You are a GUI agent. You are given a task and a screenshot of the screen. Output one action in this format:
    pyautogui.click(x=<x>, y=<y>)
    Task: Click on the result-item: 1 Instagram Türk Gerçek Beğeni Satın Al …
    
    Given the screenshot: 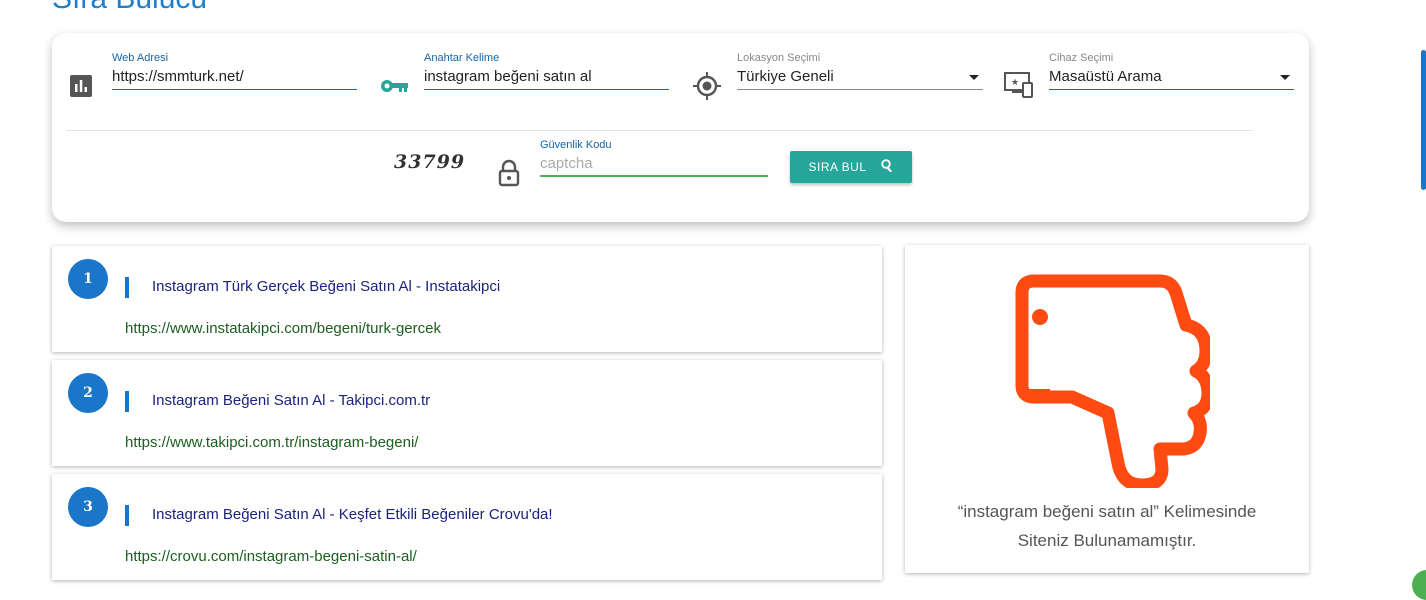 What is the action you would take?
    pyautogui.click(x=467, y=299)
    